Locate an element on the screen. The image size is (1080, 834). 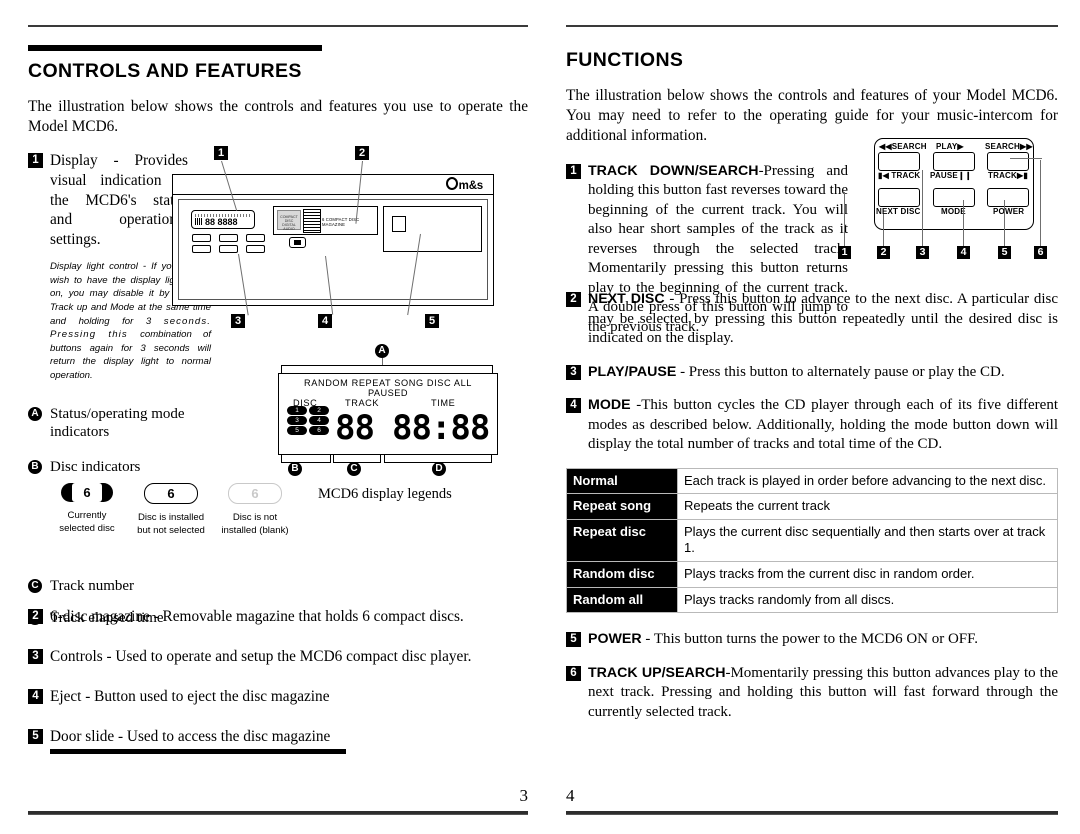
play-pause-button is located at coordinates (954, 161).